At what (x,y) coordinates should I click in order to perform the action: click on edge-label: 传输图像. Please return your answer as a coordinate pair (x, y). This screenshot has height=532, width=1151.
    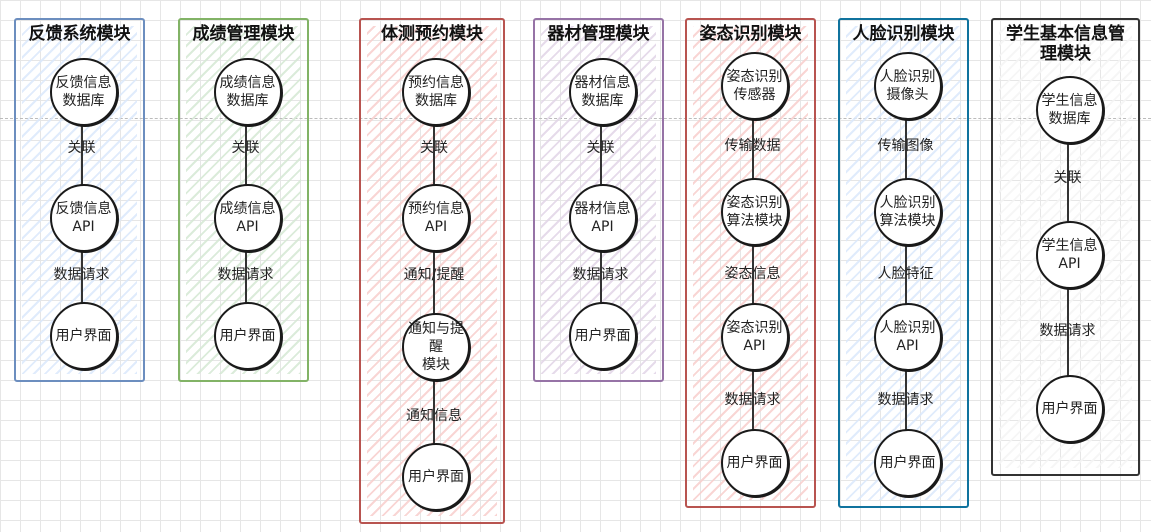
    Looking at the image, I should click on (905, 146).